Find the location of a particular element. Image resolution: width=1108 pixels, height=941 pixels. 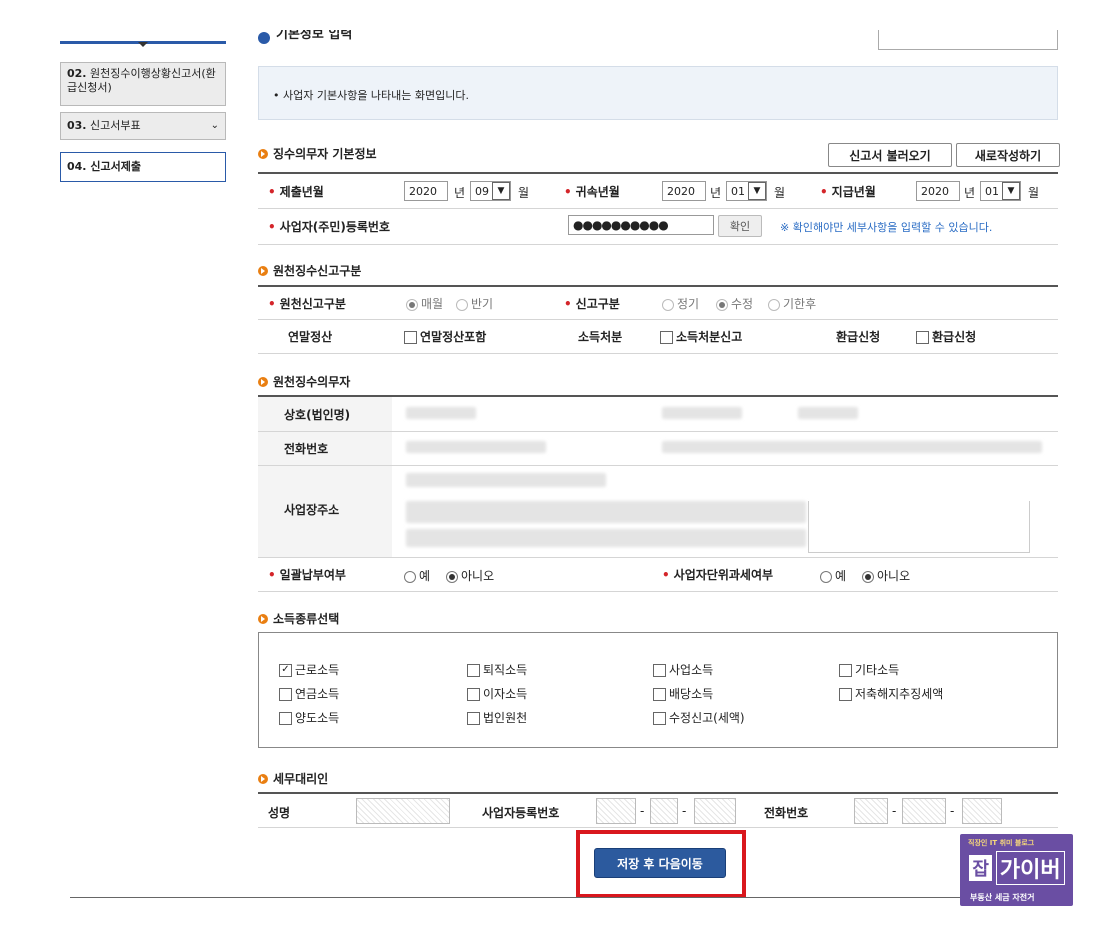

tax-agent-table: 성명 사업자등록번호 - - 전화번호 - - is located at coordinates (658, 810).